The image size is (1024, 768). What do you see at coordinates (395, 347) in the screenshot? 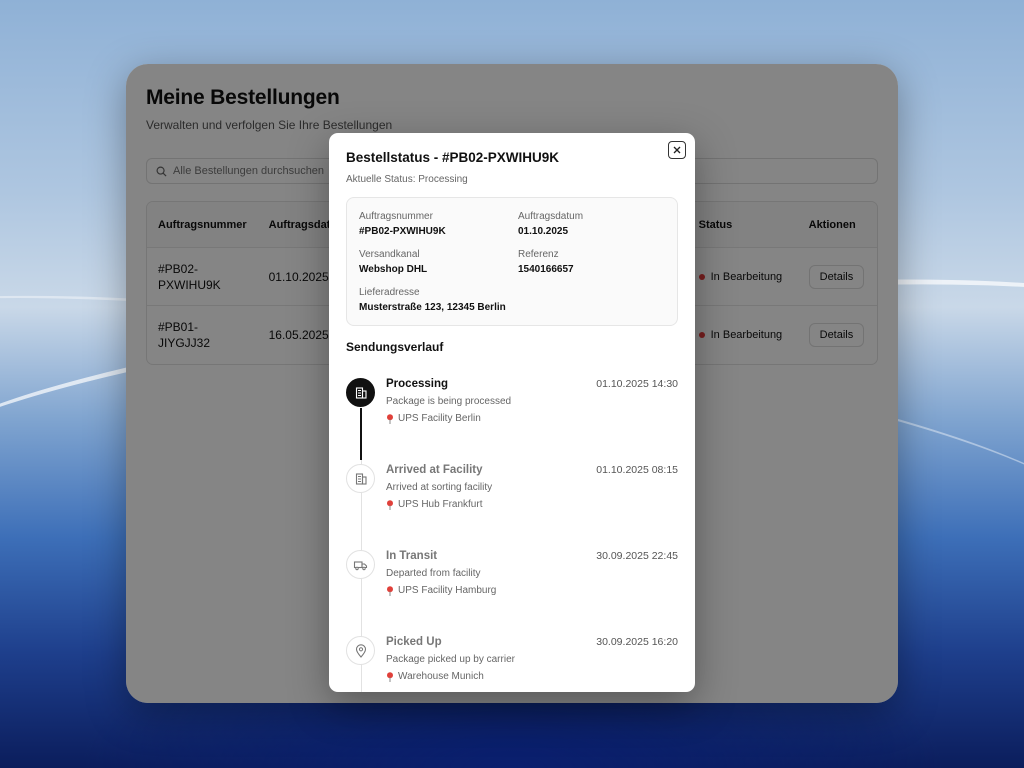
I see `shipment-history-title: Sendungsverlauf` at bounding box center [395, 347].